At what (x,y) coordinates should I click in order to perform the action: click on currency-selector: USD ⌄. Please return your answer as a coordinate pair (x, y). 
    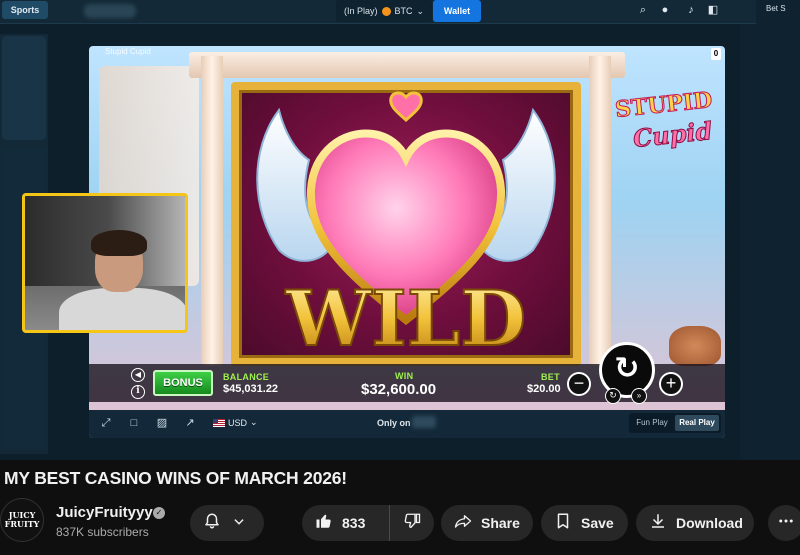
    Looking at the image, I should click on (235, 422).